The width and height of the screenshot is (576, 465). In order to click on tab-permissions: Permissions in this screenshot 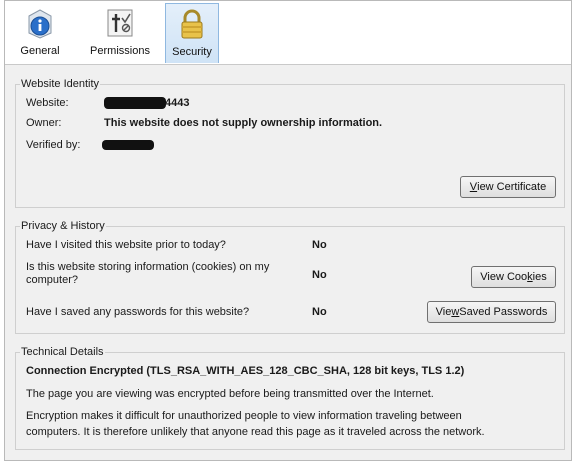, I will do `click(120, 33)`.